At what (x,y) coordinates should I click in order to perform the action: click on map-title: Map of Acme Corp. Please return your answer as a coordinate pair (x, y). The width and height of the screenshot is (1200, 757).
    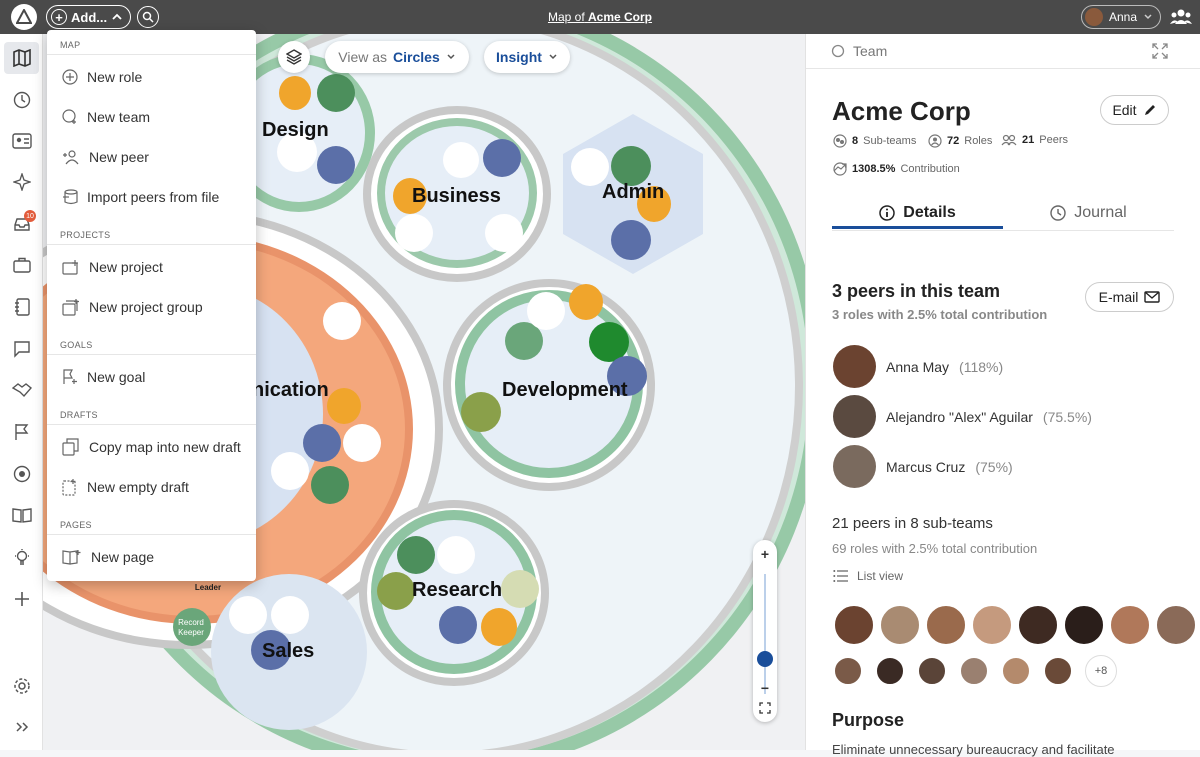
    Looking at the image, I should click on (600, 17).